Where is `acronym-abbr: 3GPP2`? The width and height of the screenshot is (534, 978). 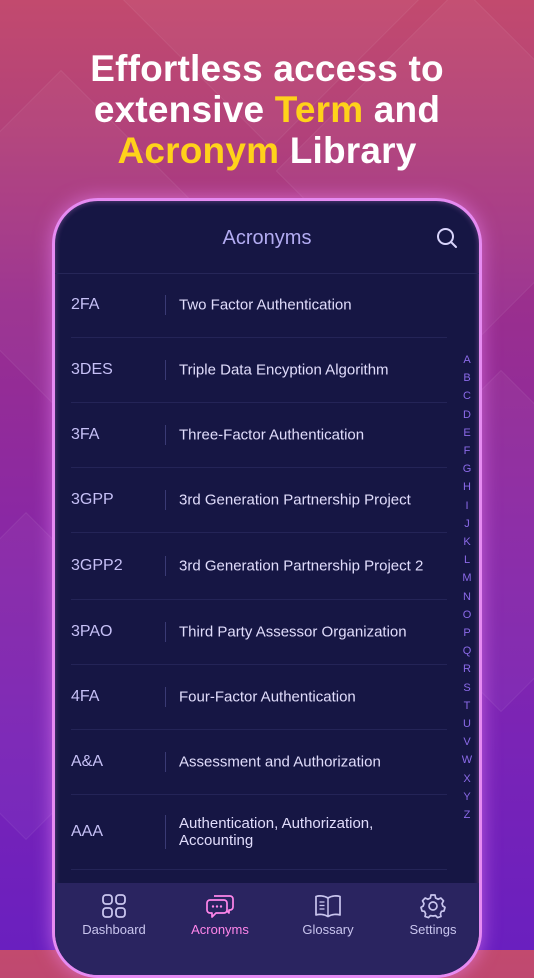
acronym-abbr: 3GPP2 is located at coordinates (97, 565).